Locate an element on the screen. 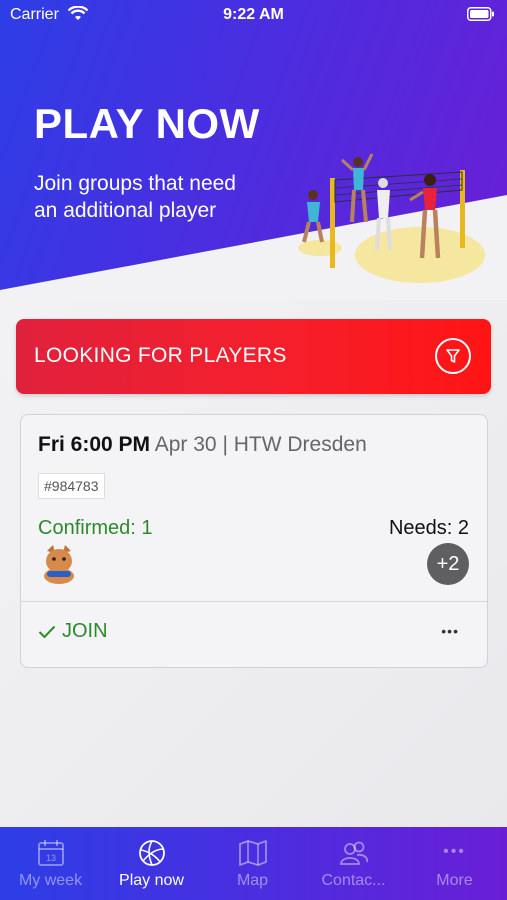  more-icon: ••• is located at coordinates (454, 851).